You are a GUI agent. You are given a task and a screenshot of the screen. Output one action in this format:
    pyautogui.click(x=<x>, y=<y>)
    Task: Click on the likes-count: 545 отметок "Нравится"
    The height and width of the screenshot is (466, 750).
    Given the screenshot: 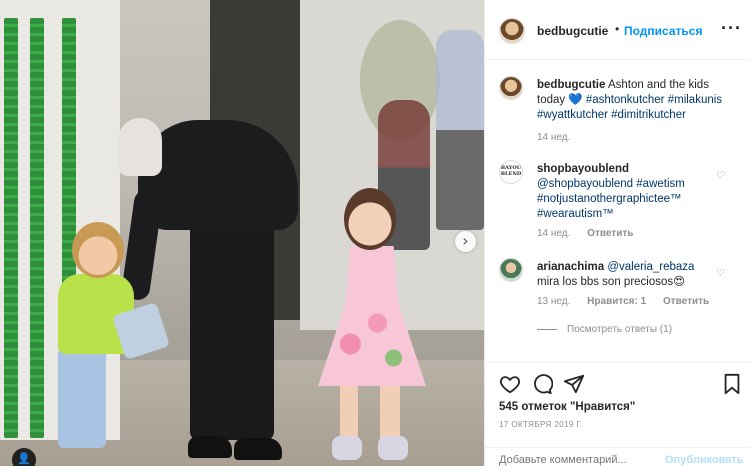 What is the action you would take?
    pyautogui.click(x=567, y=407)
    